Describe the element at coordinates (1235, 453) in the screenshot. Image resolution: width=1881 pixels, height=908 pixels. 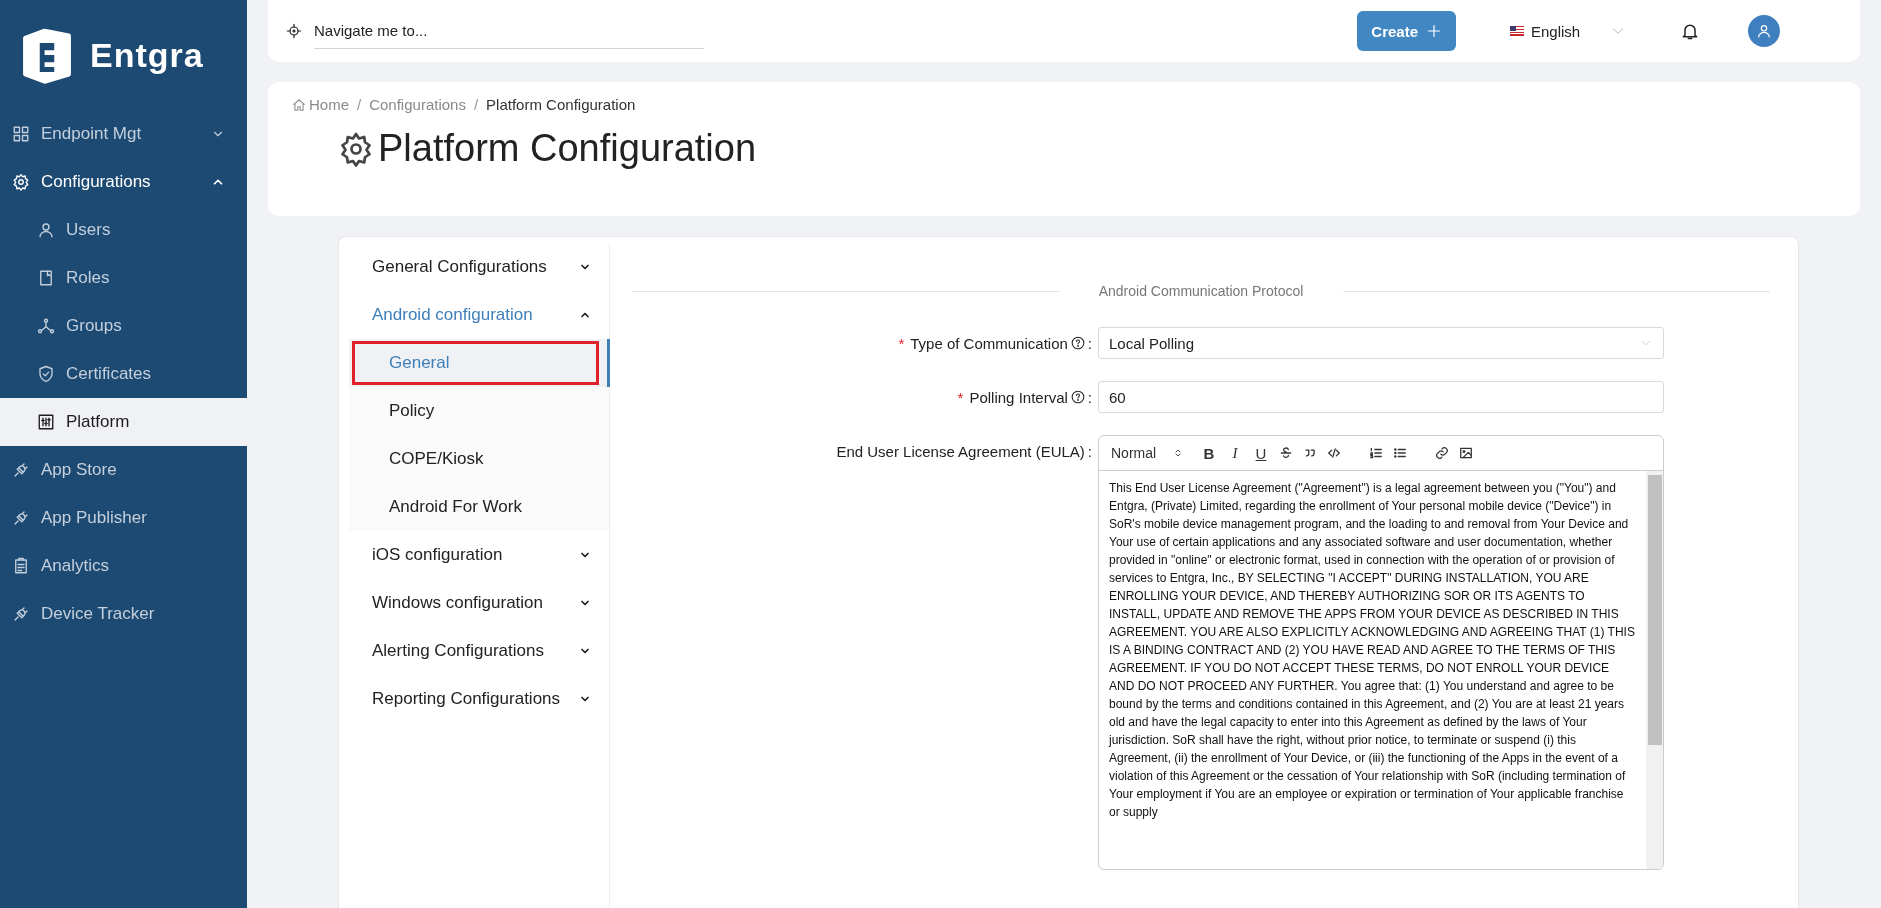
I see `format-mark-button: I` at that location.